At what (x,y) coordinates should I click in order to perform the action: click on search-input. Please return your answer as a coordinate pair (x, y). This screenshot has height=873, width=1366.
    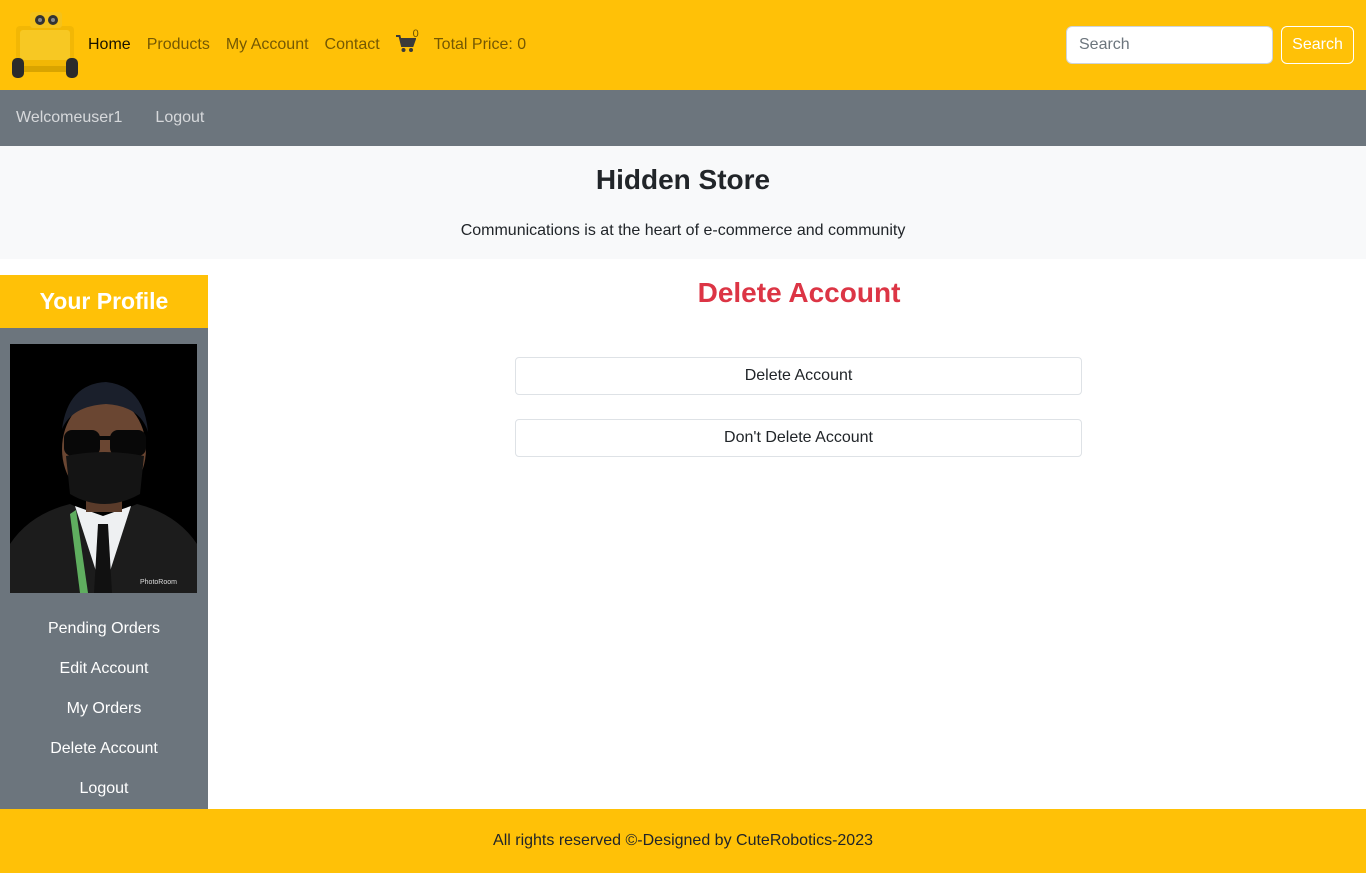
    Looking at the image, I should click on (1169, 45).